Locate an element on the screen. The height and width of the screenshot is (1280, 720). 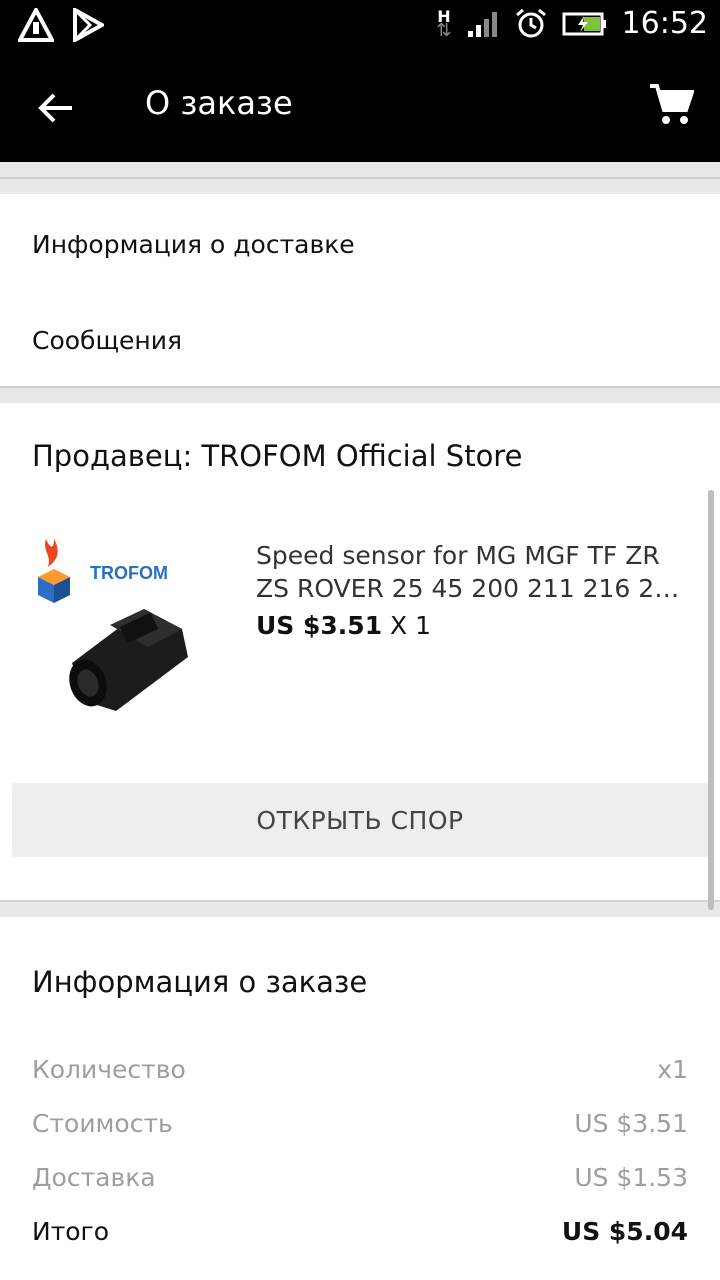
product-thumbnail: TROFOM is located at coordinates (132, 628).